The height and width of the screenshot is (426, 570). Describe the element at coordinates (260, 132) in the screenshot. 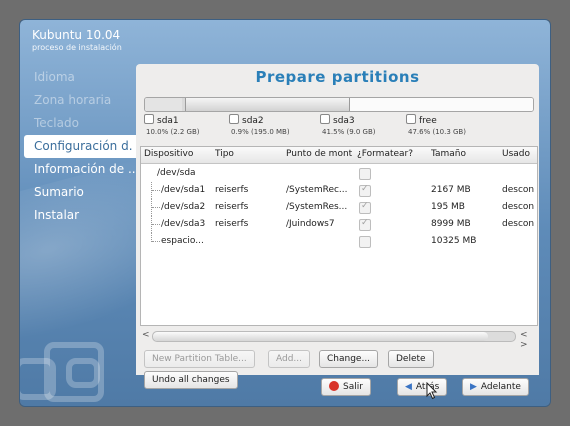

I see `legend-size: 0.9% (195.0 MB)` at that location.